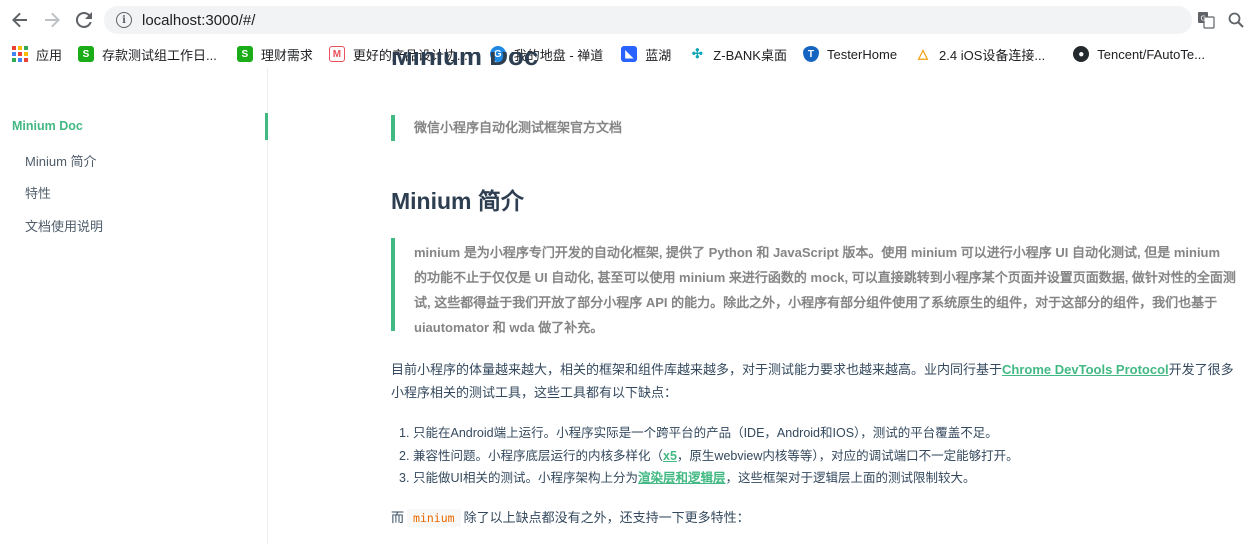 Image resolution: width=1250 pixels, height=544 pixels. What do you see at coordinates (274, 54) in the screenshot?
I see `bookmark-item: S 理财需求` at bounding box center [274, 54].